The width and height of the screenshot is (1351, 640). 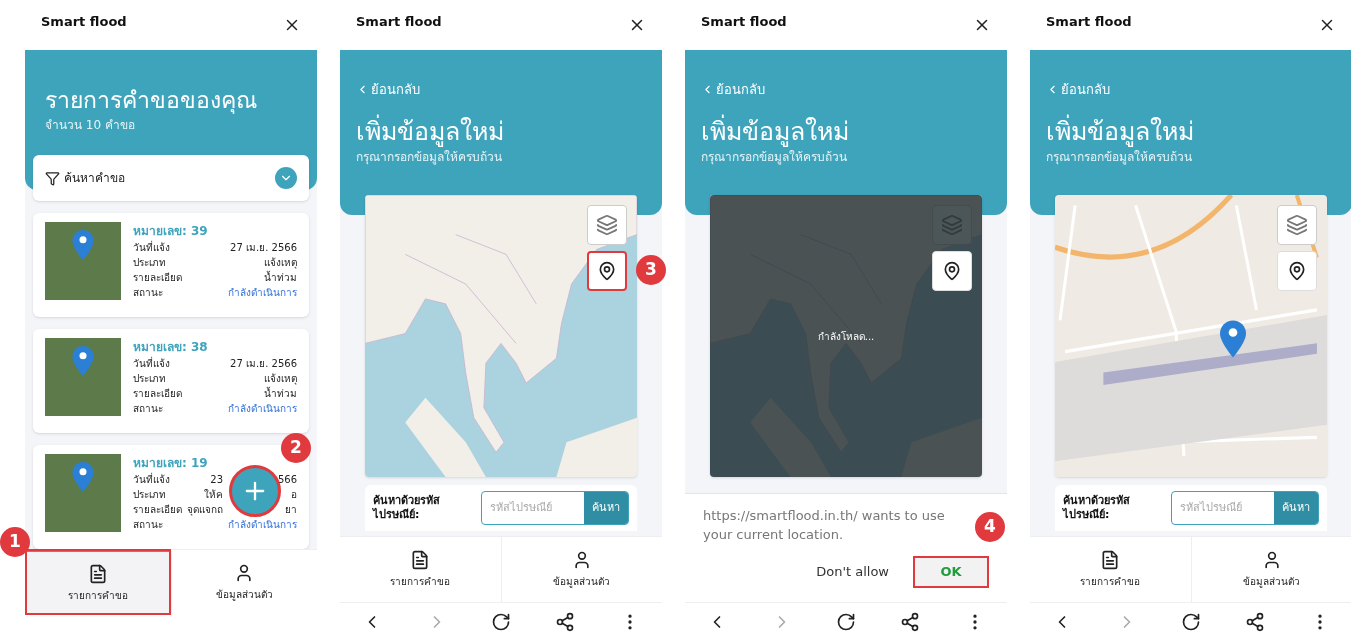 I want to click on page-subtitle: จำนวน 10 คำขอ, so click(x=90, y=125).